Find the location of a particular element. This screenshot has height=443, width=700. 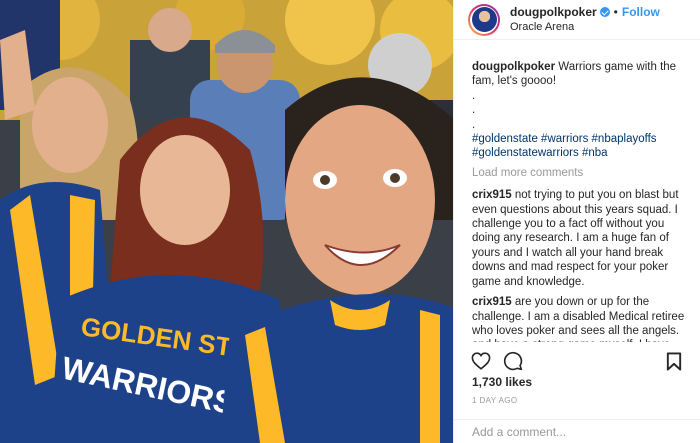

heart-icon is located at coordinates (481, 361).